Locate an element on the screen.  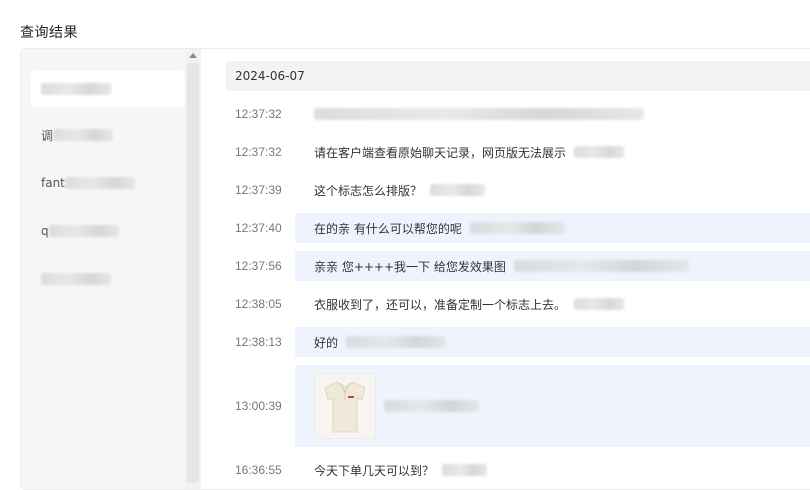
message-row: 12:37:32 is located at coordinates (518, 114).